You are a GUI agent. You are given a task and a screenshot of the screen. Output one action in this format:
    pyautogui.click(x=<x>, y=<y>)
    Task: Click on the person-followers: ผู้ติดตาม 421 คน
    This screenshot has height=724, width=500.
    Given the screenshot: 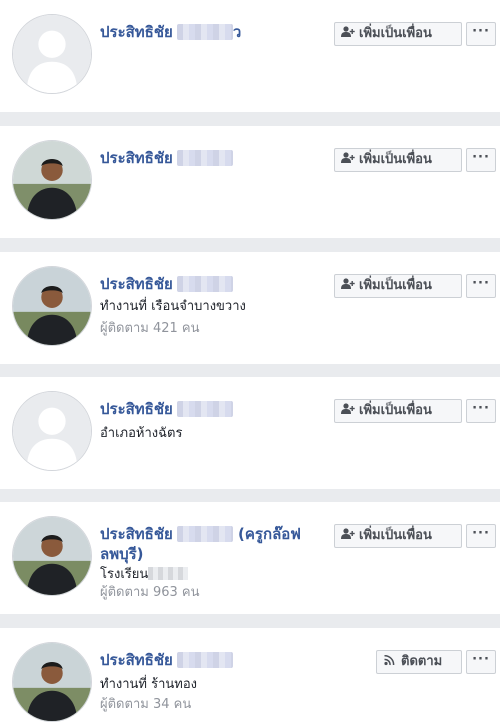 What is the action you would take?
    pyautogui.click(x=150, y=328)
    